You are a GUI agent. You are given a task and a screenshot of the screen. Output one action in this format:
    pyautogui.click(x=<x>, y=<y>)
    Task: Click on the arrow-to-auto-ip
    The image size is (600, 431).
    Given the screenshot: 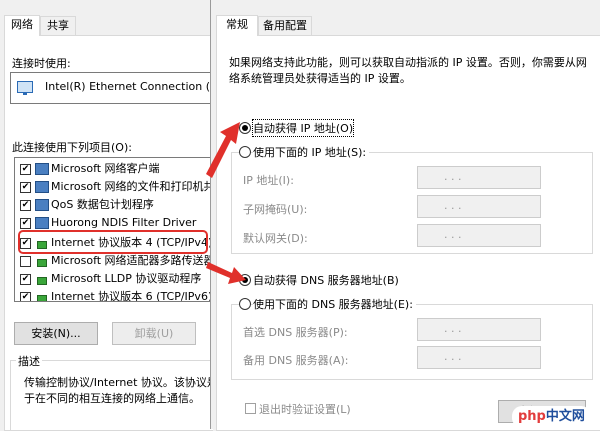 What is the action you would take?
    pyautogui.click(x=223, y=150)
    